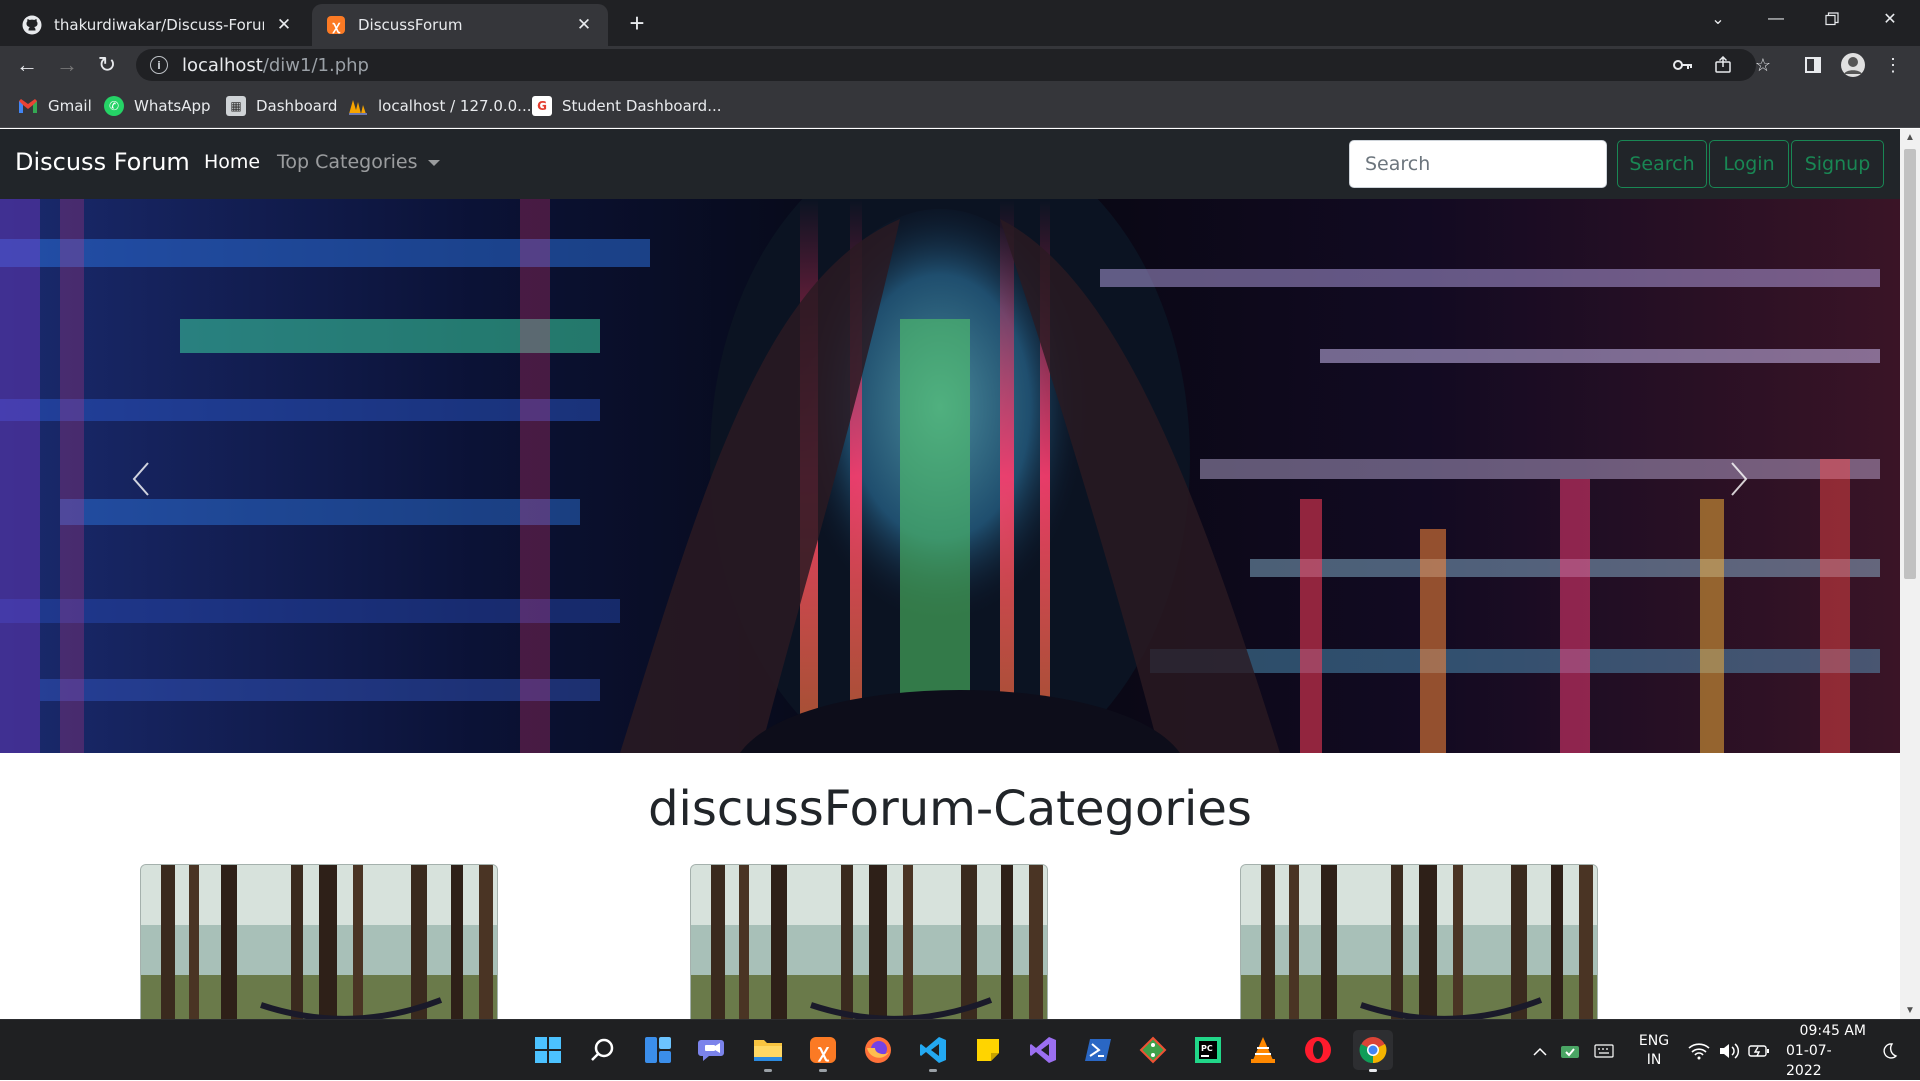 The image size is (1920, 1081). What do you see at coordinates (102, 162) in the screenshot?
I see `brand-link: Discuss Forum` at bounding box center [102, 162].